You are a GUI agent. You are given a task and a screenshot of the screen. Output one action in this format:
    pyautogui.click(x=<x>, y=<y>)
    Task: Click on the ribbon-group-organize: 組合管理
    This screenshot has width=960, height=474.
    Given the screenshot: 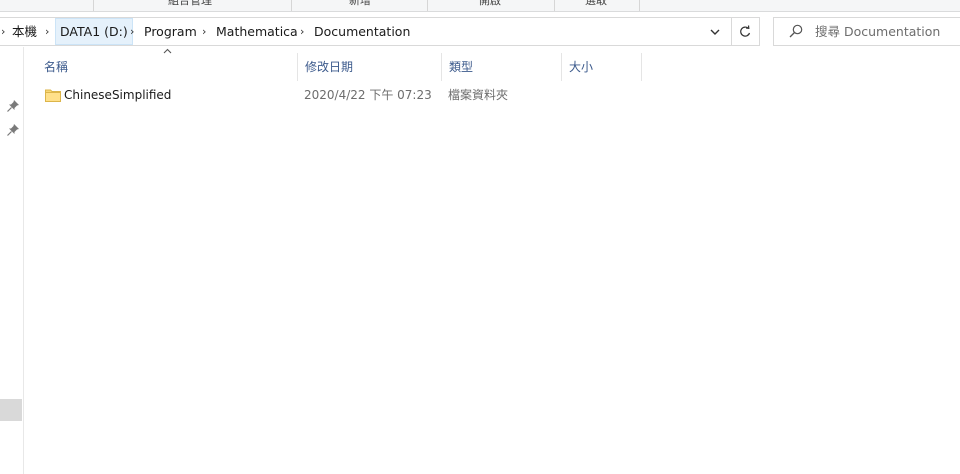 What is the action you would take?
    pyautogui.click(x=190, y=3)
    